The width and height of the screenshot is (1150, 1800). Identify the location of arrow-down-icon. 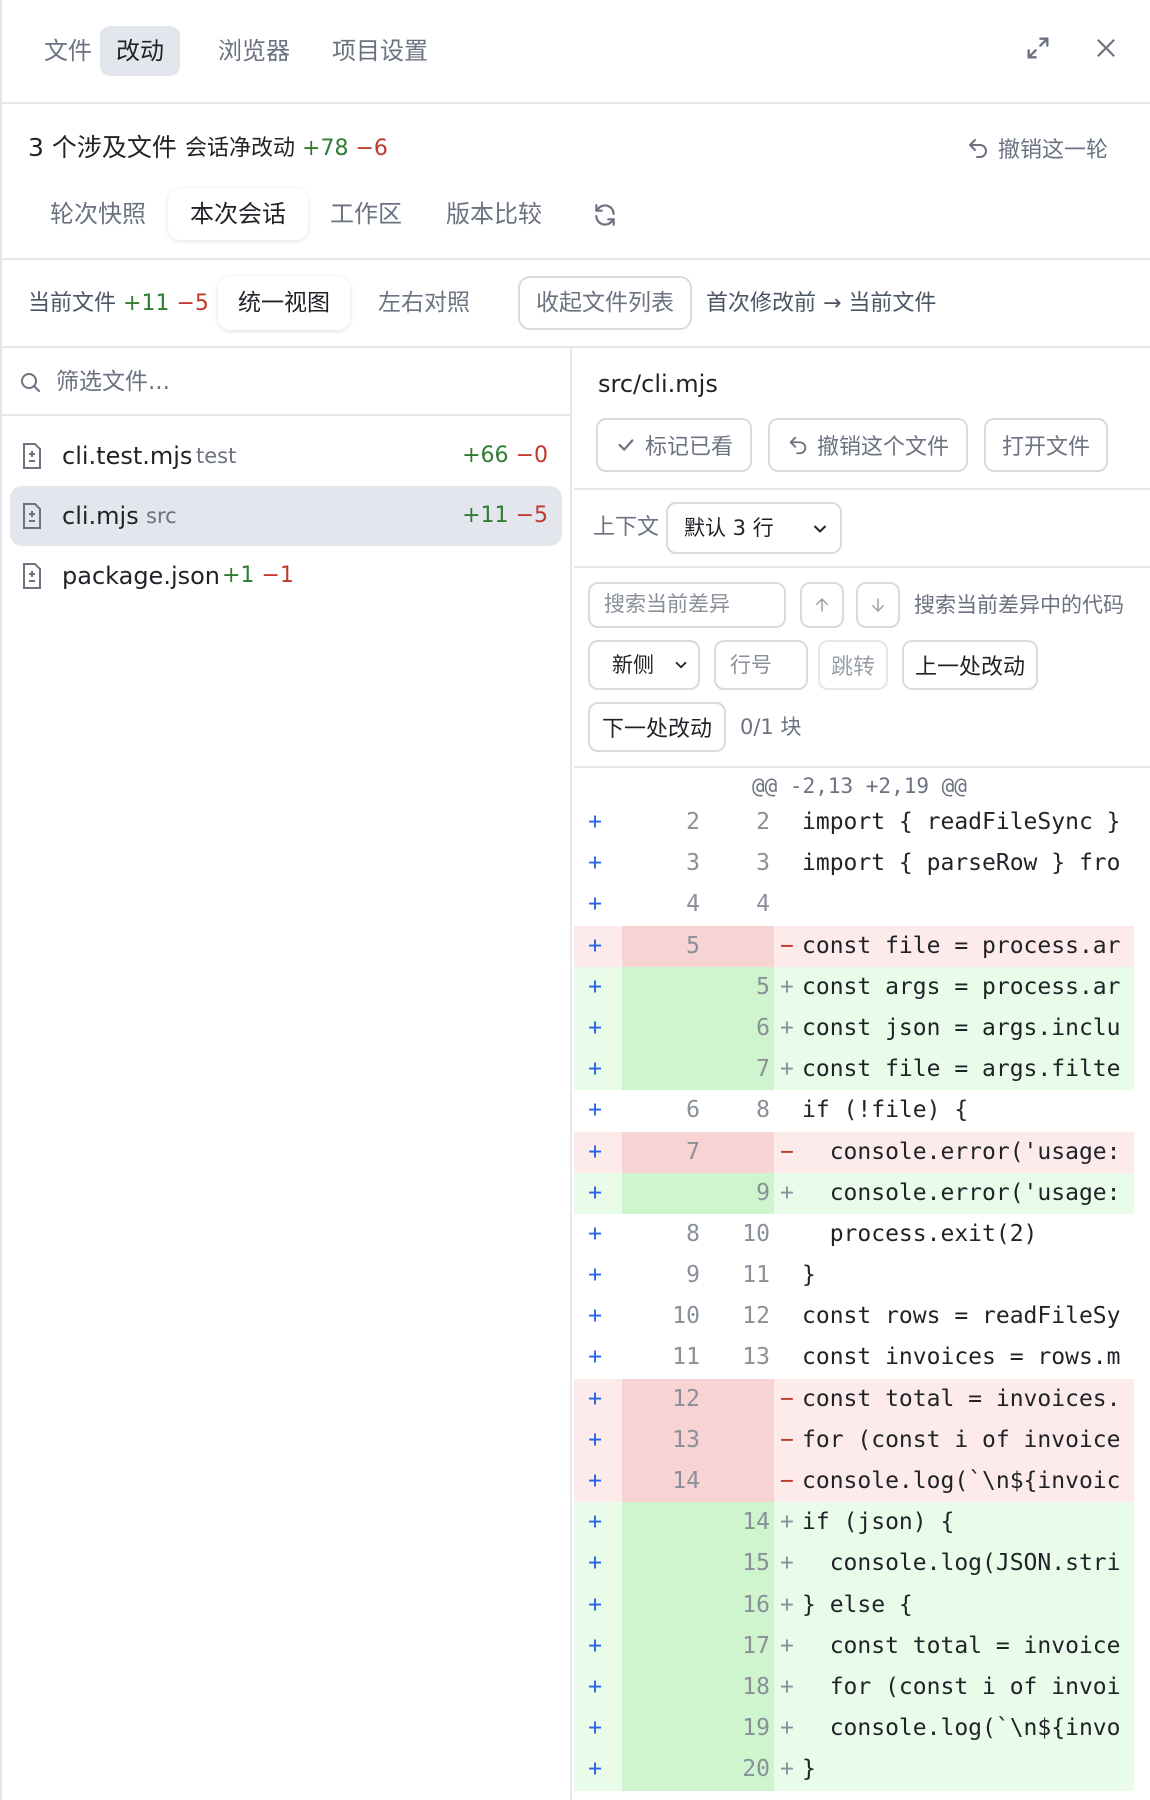
(878, 605).